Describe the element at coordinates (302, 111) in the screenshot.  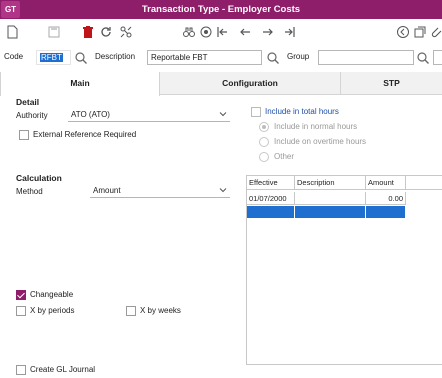
I see `include-total-hours-label: Include in total hours` at that location.